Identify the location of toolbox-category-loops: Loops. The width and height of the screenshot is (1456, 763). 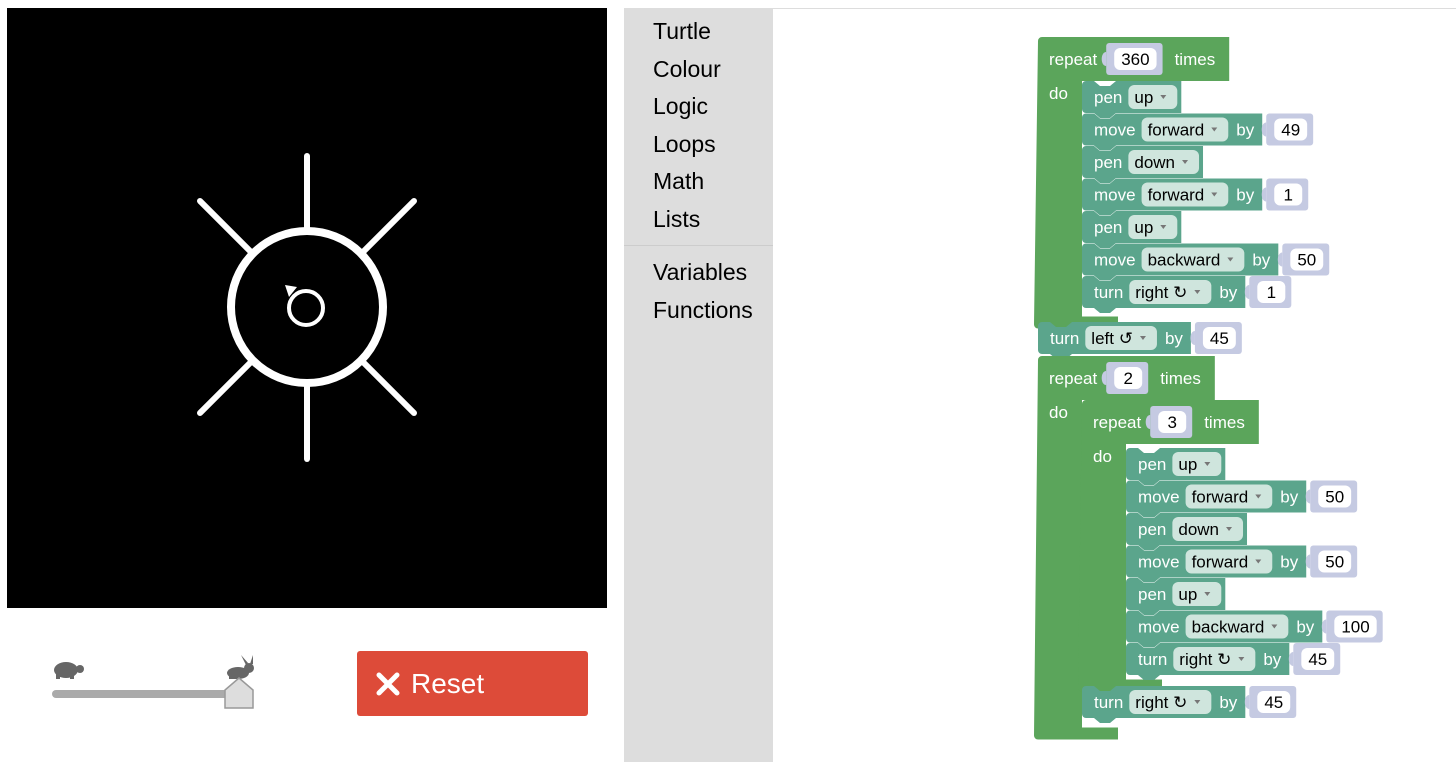
(684, 144).